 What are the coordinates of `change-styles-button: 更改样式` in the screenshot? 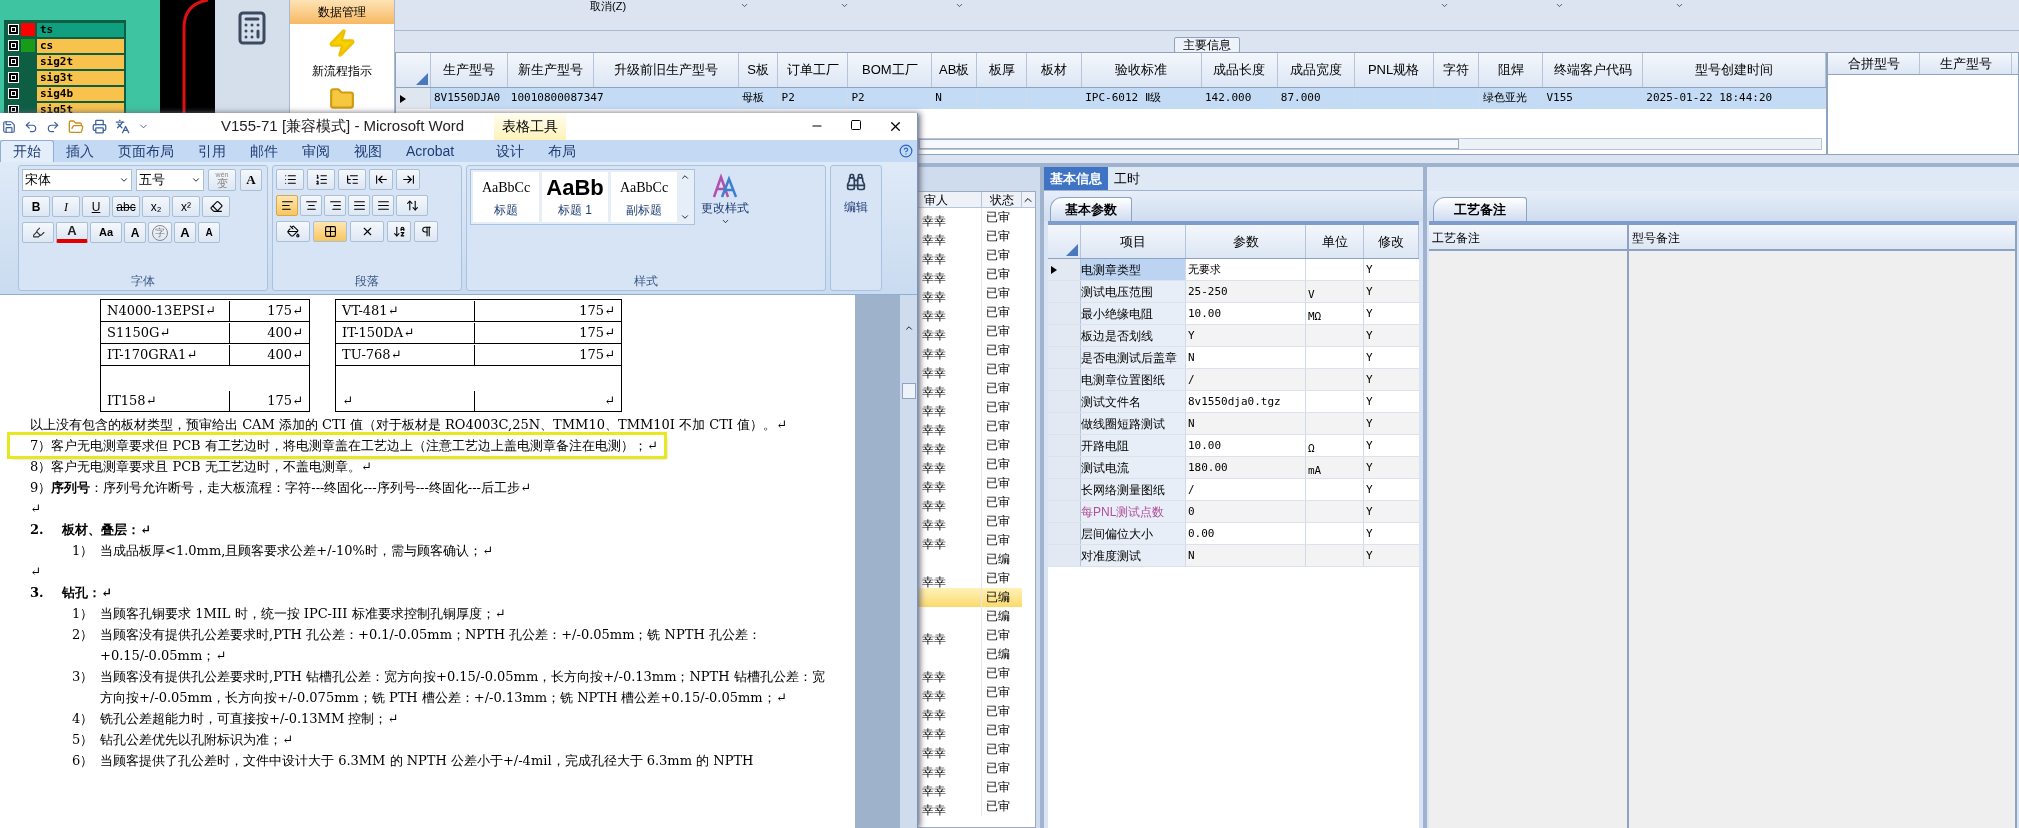 It's located at (725, 199).